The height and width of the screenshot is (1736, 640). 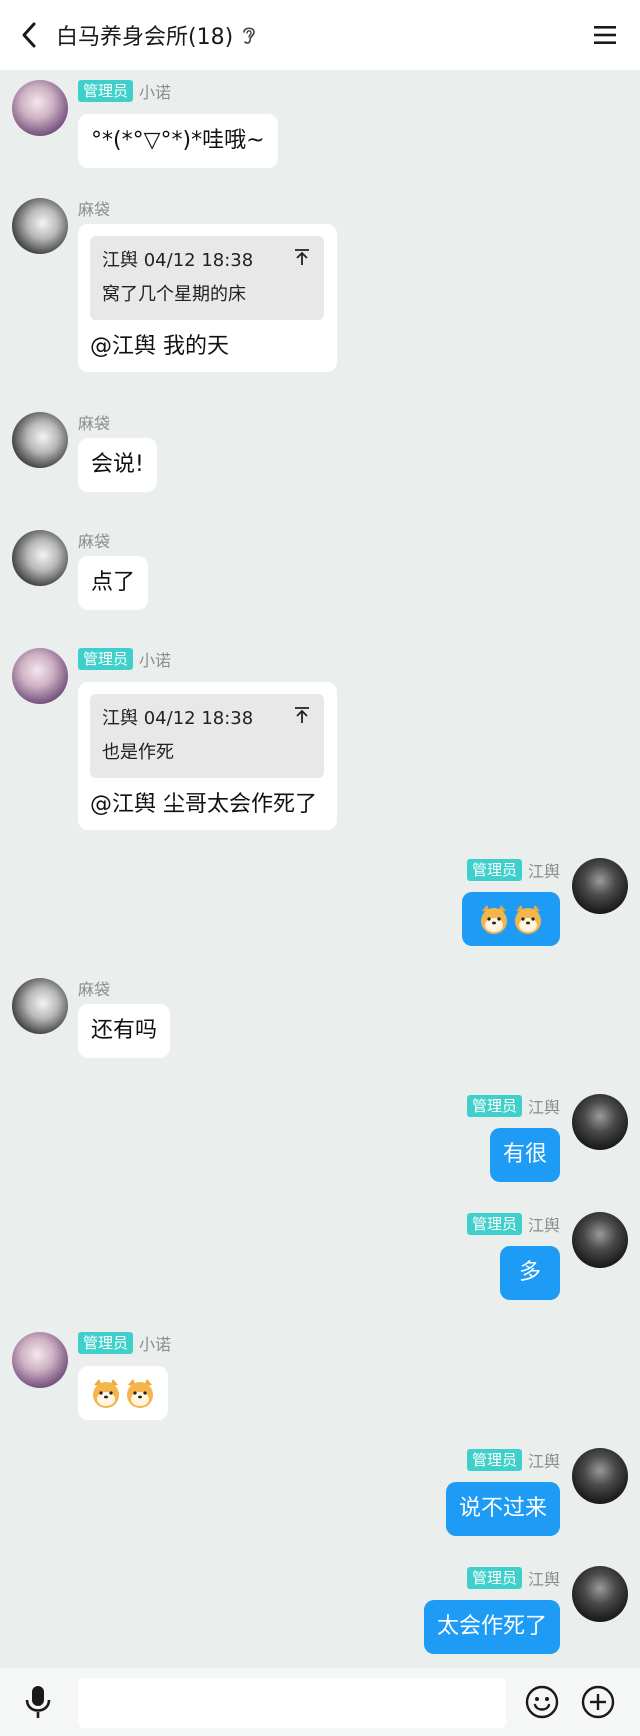 What do you see at coordinates (178, 141) in the screenshot?
I see `message-bubble: °*(*°▽°*)*哇哦~` at bounding box center [178, 141].